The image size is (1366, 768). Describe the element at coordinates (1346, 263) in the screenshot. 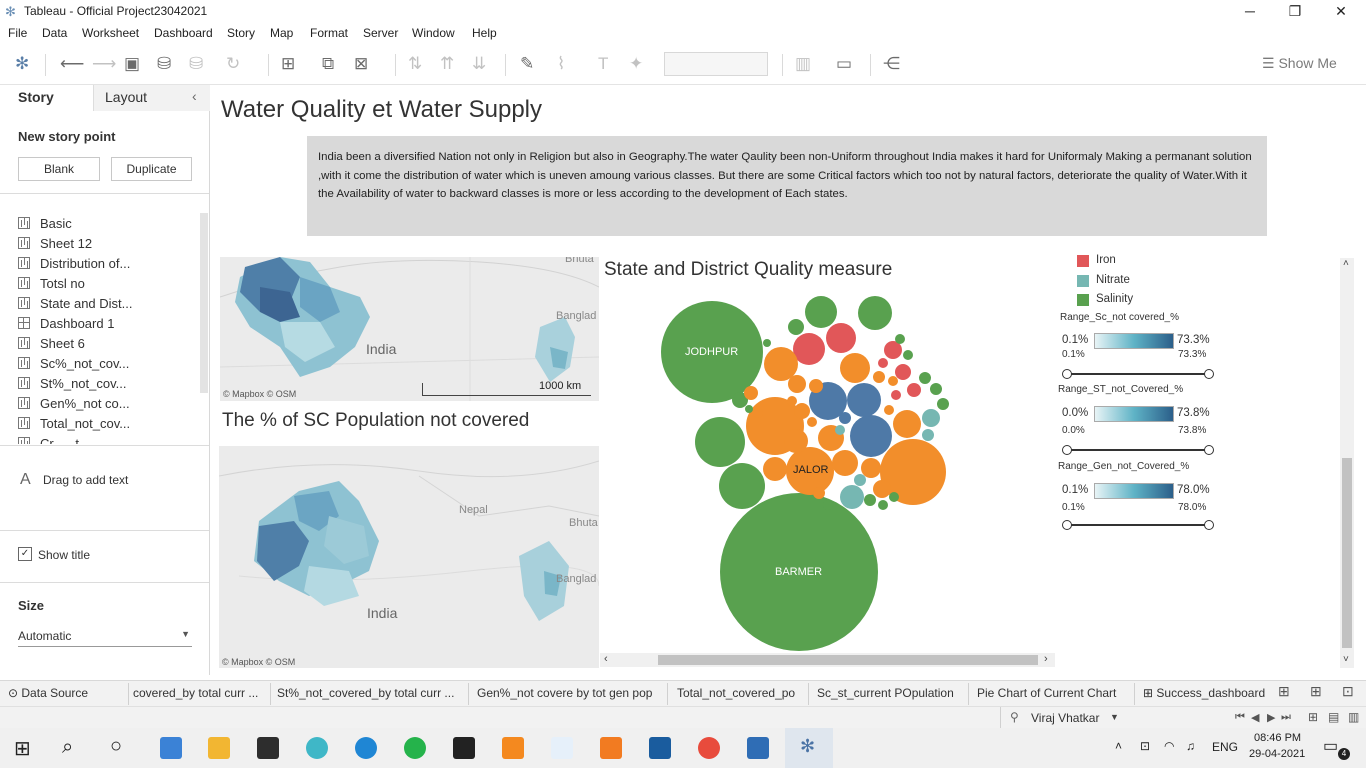

I see `scroll-up-icon: ˄` at that location.